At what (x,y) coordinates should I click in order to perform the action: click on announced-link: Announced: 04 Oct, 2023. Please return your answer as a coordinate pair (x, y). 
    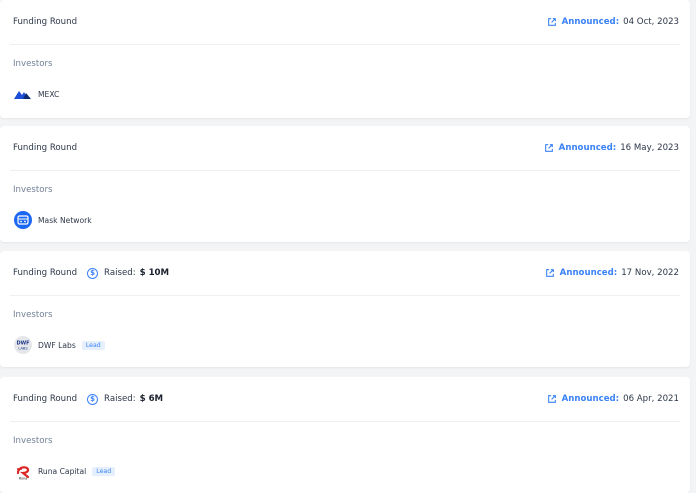
    Looking at the image, I should click on (613, 22).